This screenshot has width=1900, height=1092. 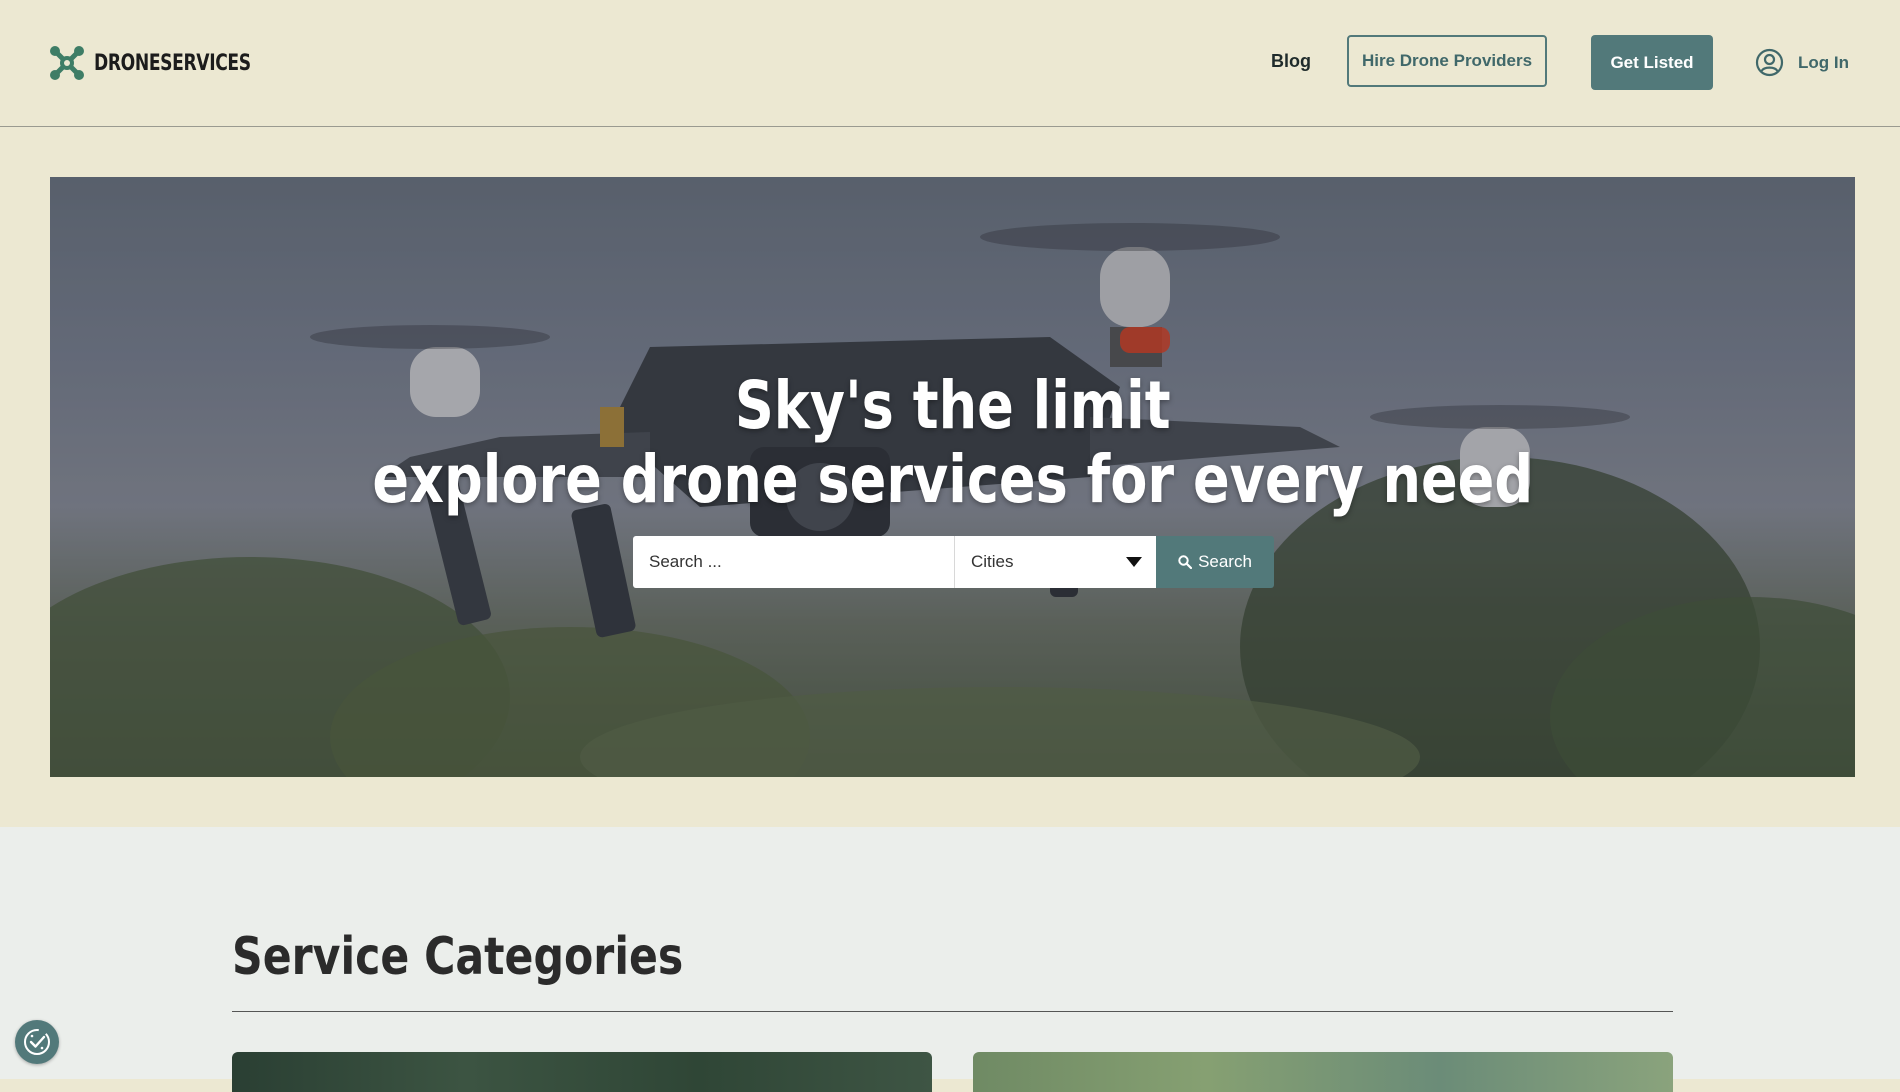 I want to click on drone-logo-icon, so click(x=67, y=63).